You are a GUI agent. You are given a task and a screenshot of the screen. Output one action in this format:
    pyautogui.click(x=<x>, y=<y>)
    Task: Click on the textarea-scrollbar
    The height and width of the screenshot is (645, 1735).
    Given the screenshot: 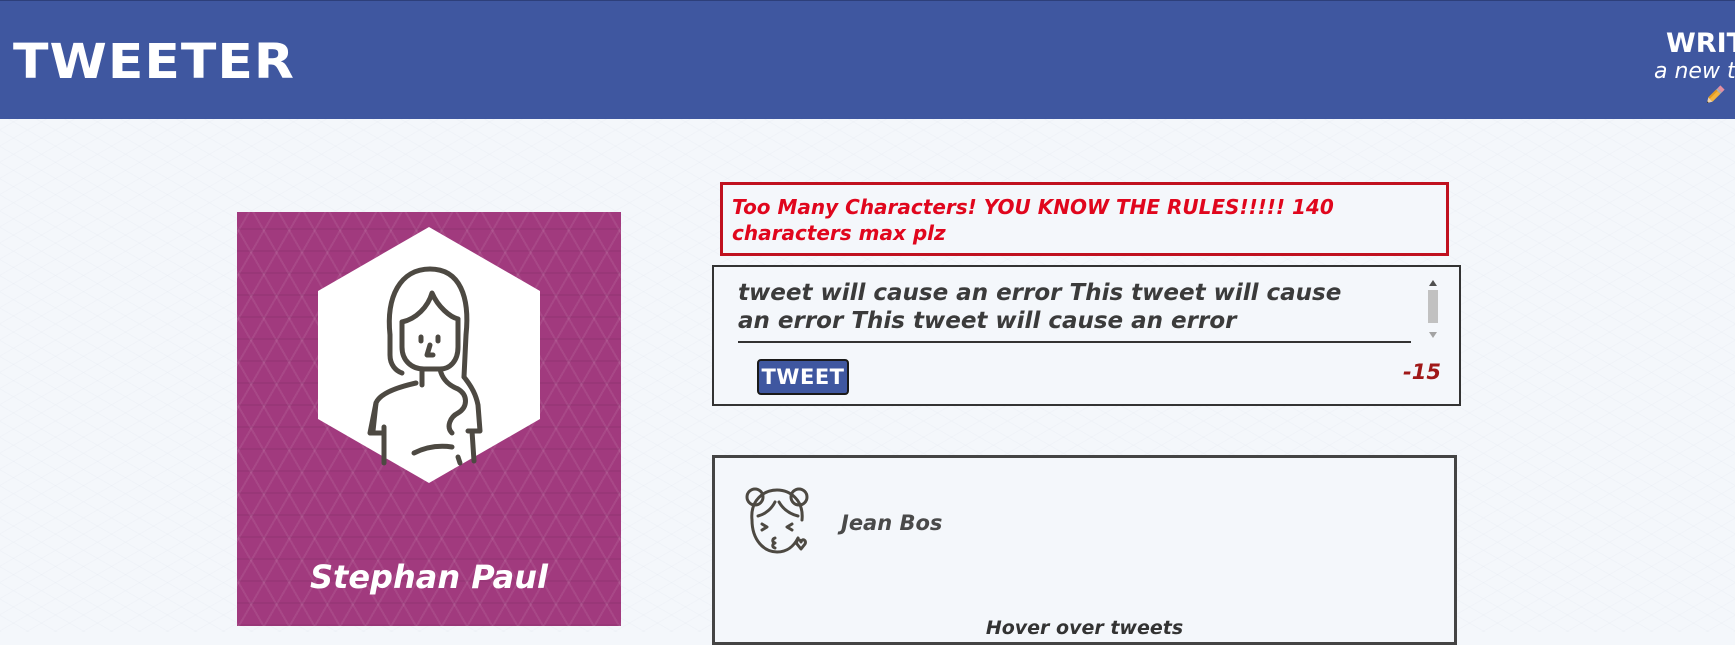 What is the action you would take?
    pyautogui.click(x=1433, y=310)
    